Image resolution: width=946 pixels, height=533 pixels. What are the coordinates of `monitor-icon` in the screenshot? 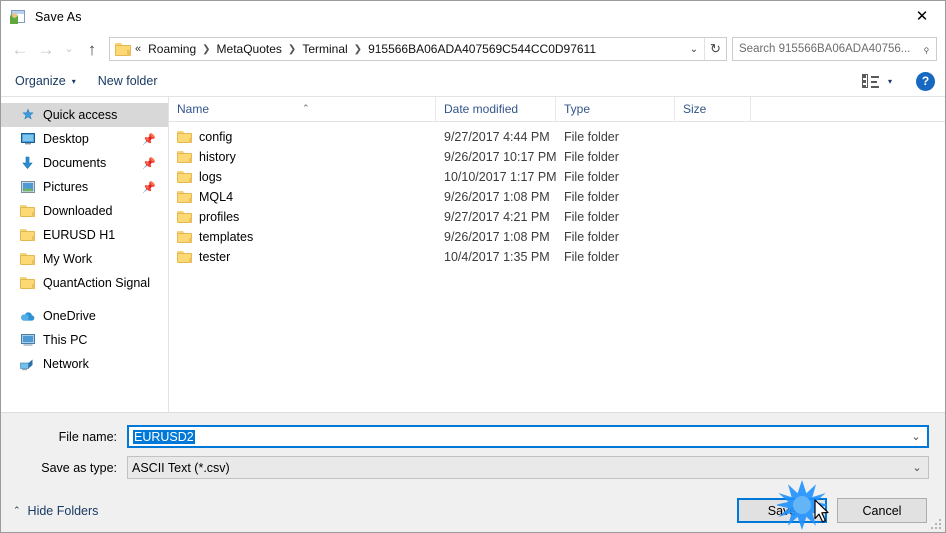 It's located at (27, 139).